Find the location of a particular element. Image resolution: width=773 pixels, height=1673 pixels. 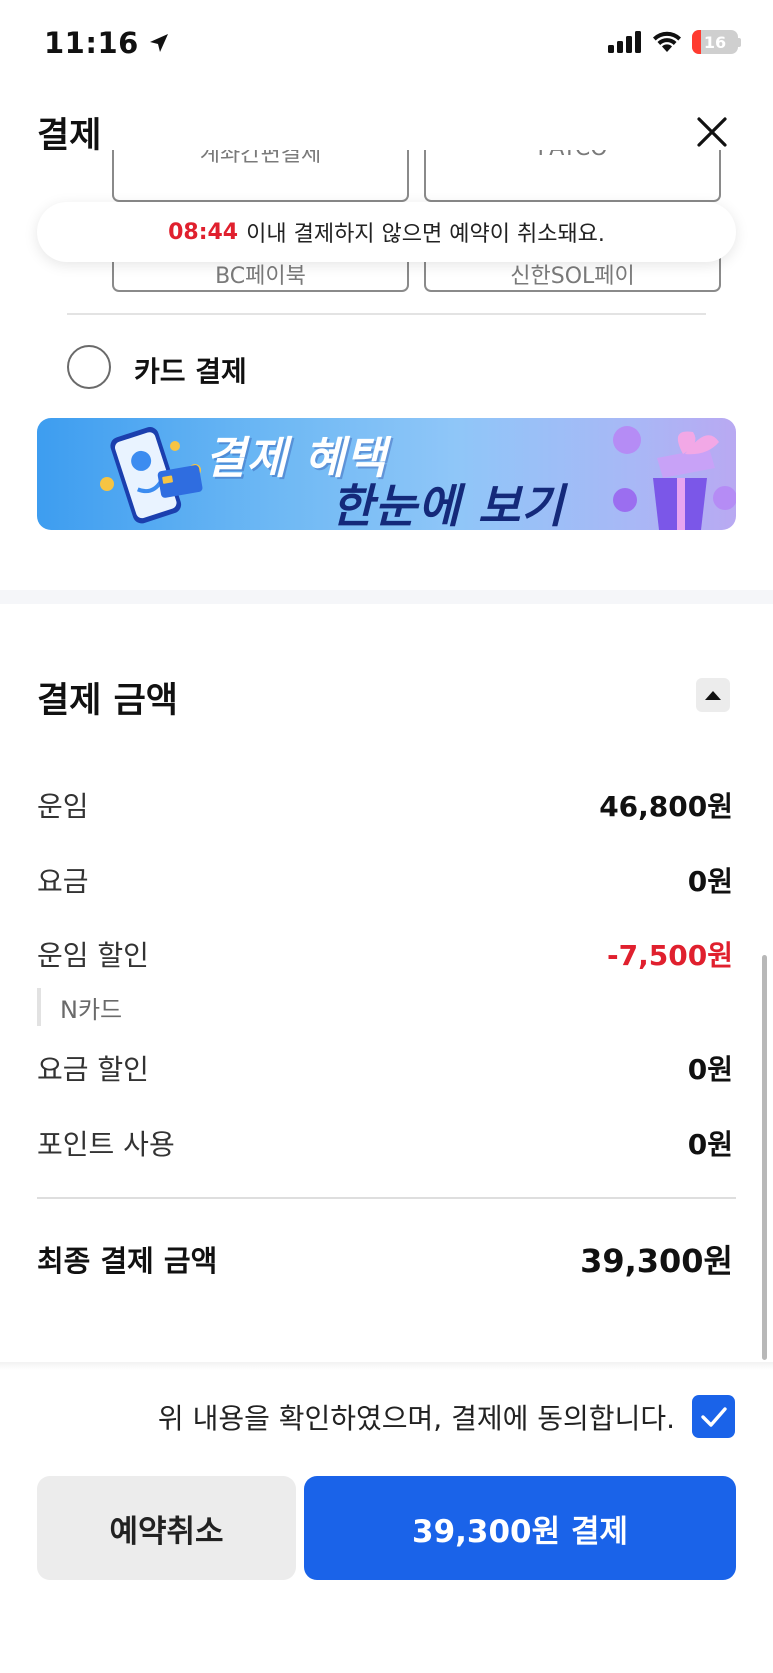

bottom-panel-shadow is located at coordinates (386, 1366).